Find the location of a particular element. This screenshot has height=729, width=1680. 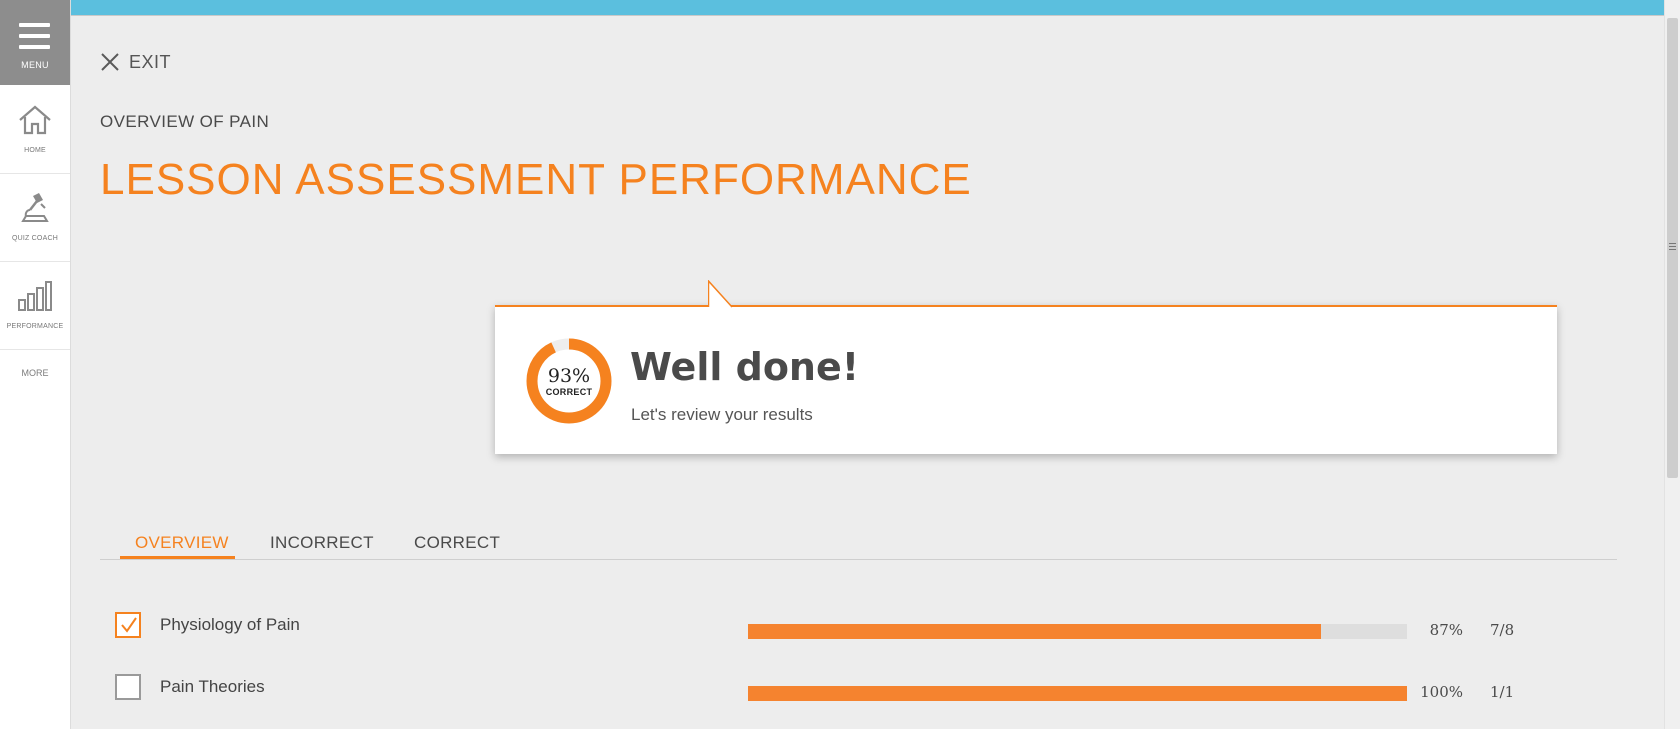

sidebar: MENU HOME QUIZ COACH PERFORMANCE MORE is located at coordinates (35, 364).